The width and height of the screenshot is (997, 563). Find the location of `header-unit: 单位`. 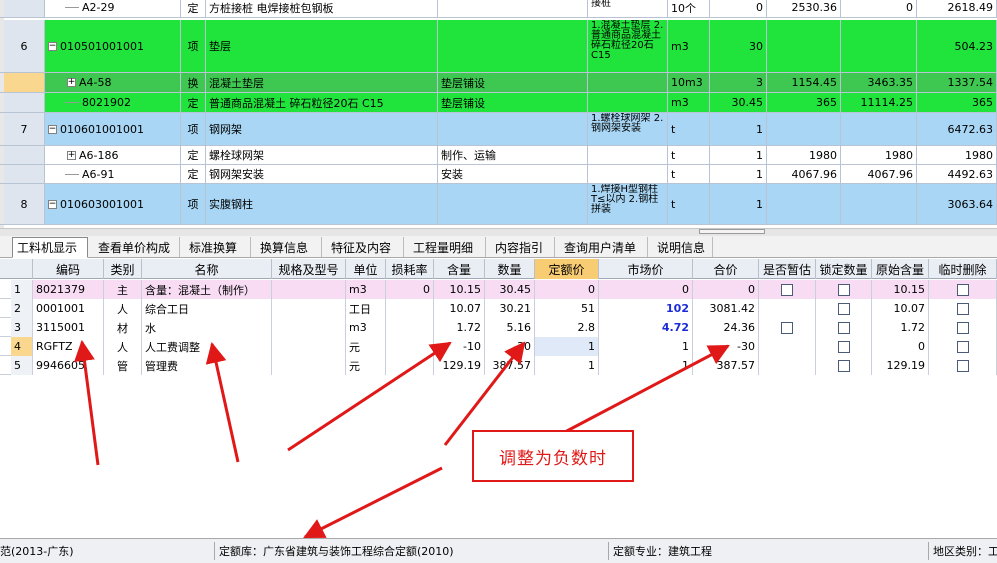

header-unit: 单位 is located at coordinates (366, 269).